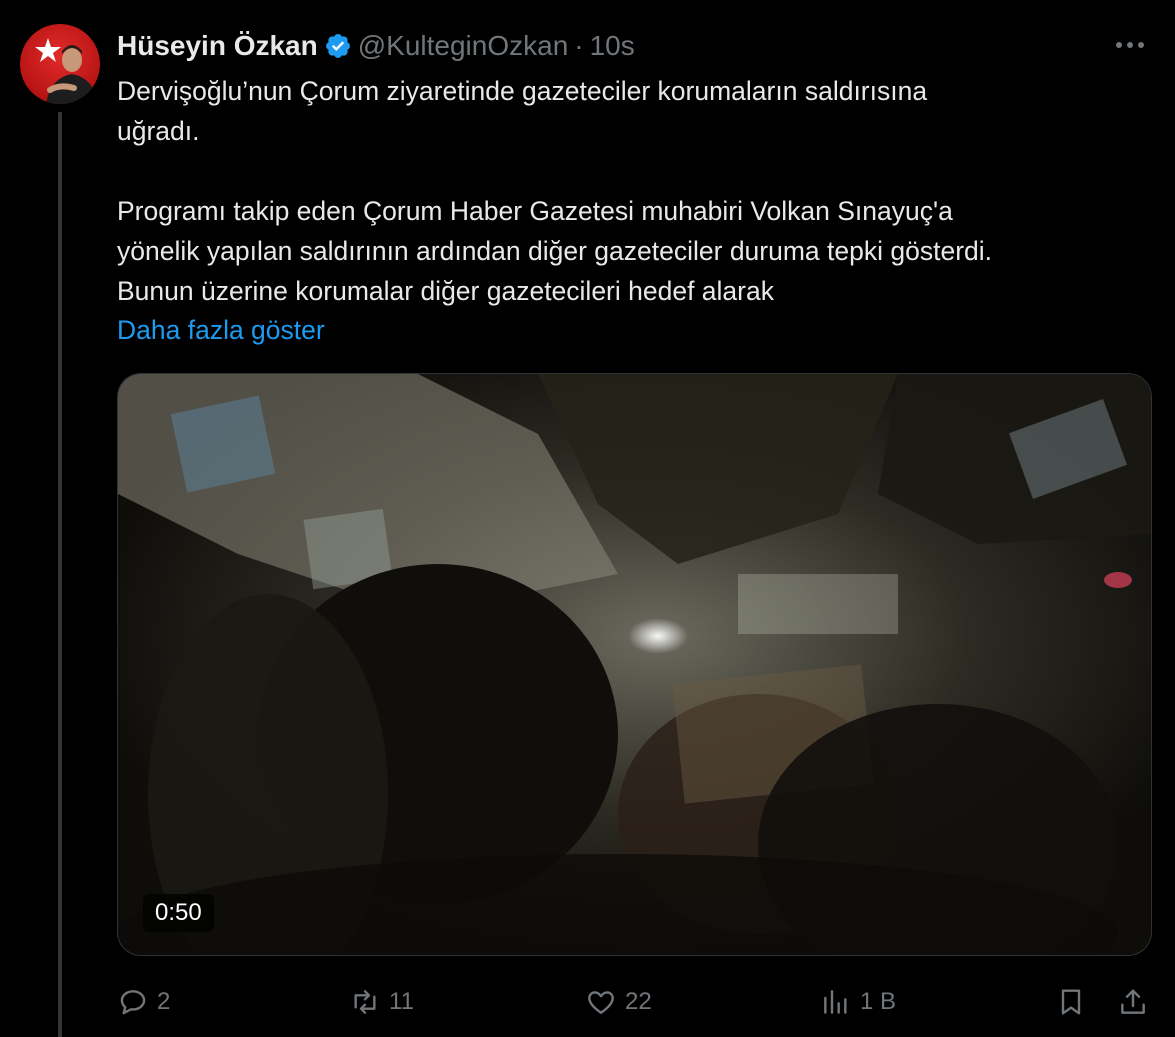 This screenshot has height=1037, width=1175. I want to click on reply-button: 2, so click(143, 1002).